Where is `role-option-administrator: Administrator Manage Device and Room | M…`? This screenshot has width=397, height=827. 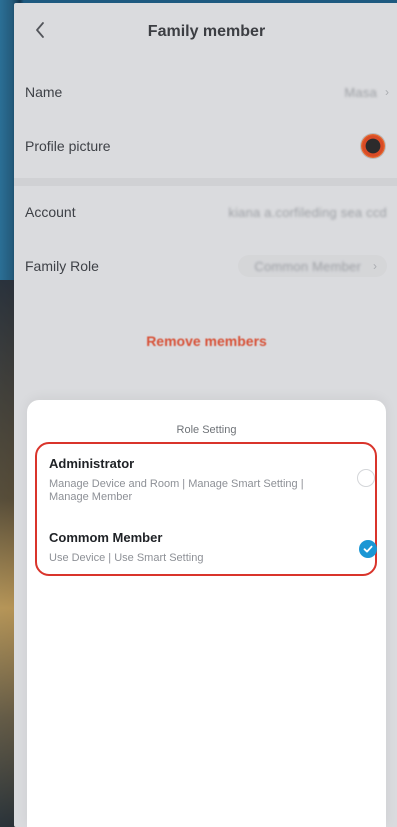 role-option-administrator: Administrator Manage Device and Room | M… is located at coordinates (212, 480).